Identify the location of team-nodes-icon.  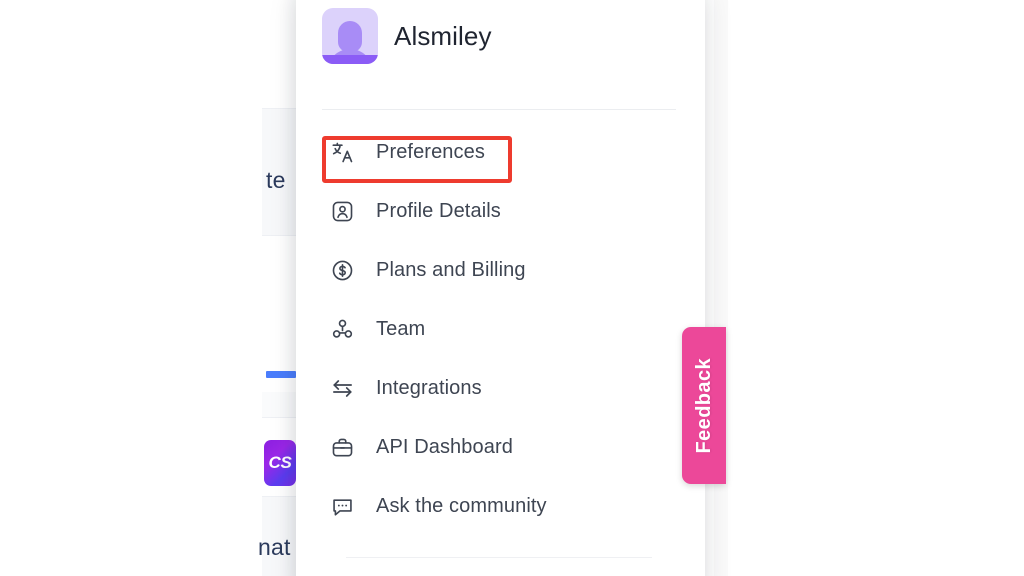
(342, 329).